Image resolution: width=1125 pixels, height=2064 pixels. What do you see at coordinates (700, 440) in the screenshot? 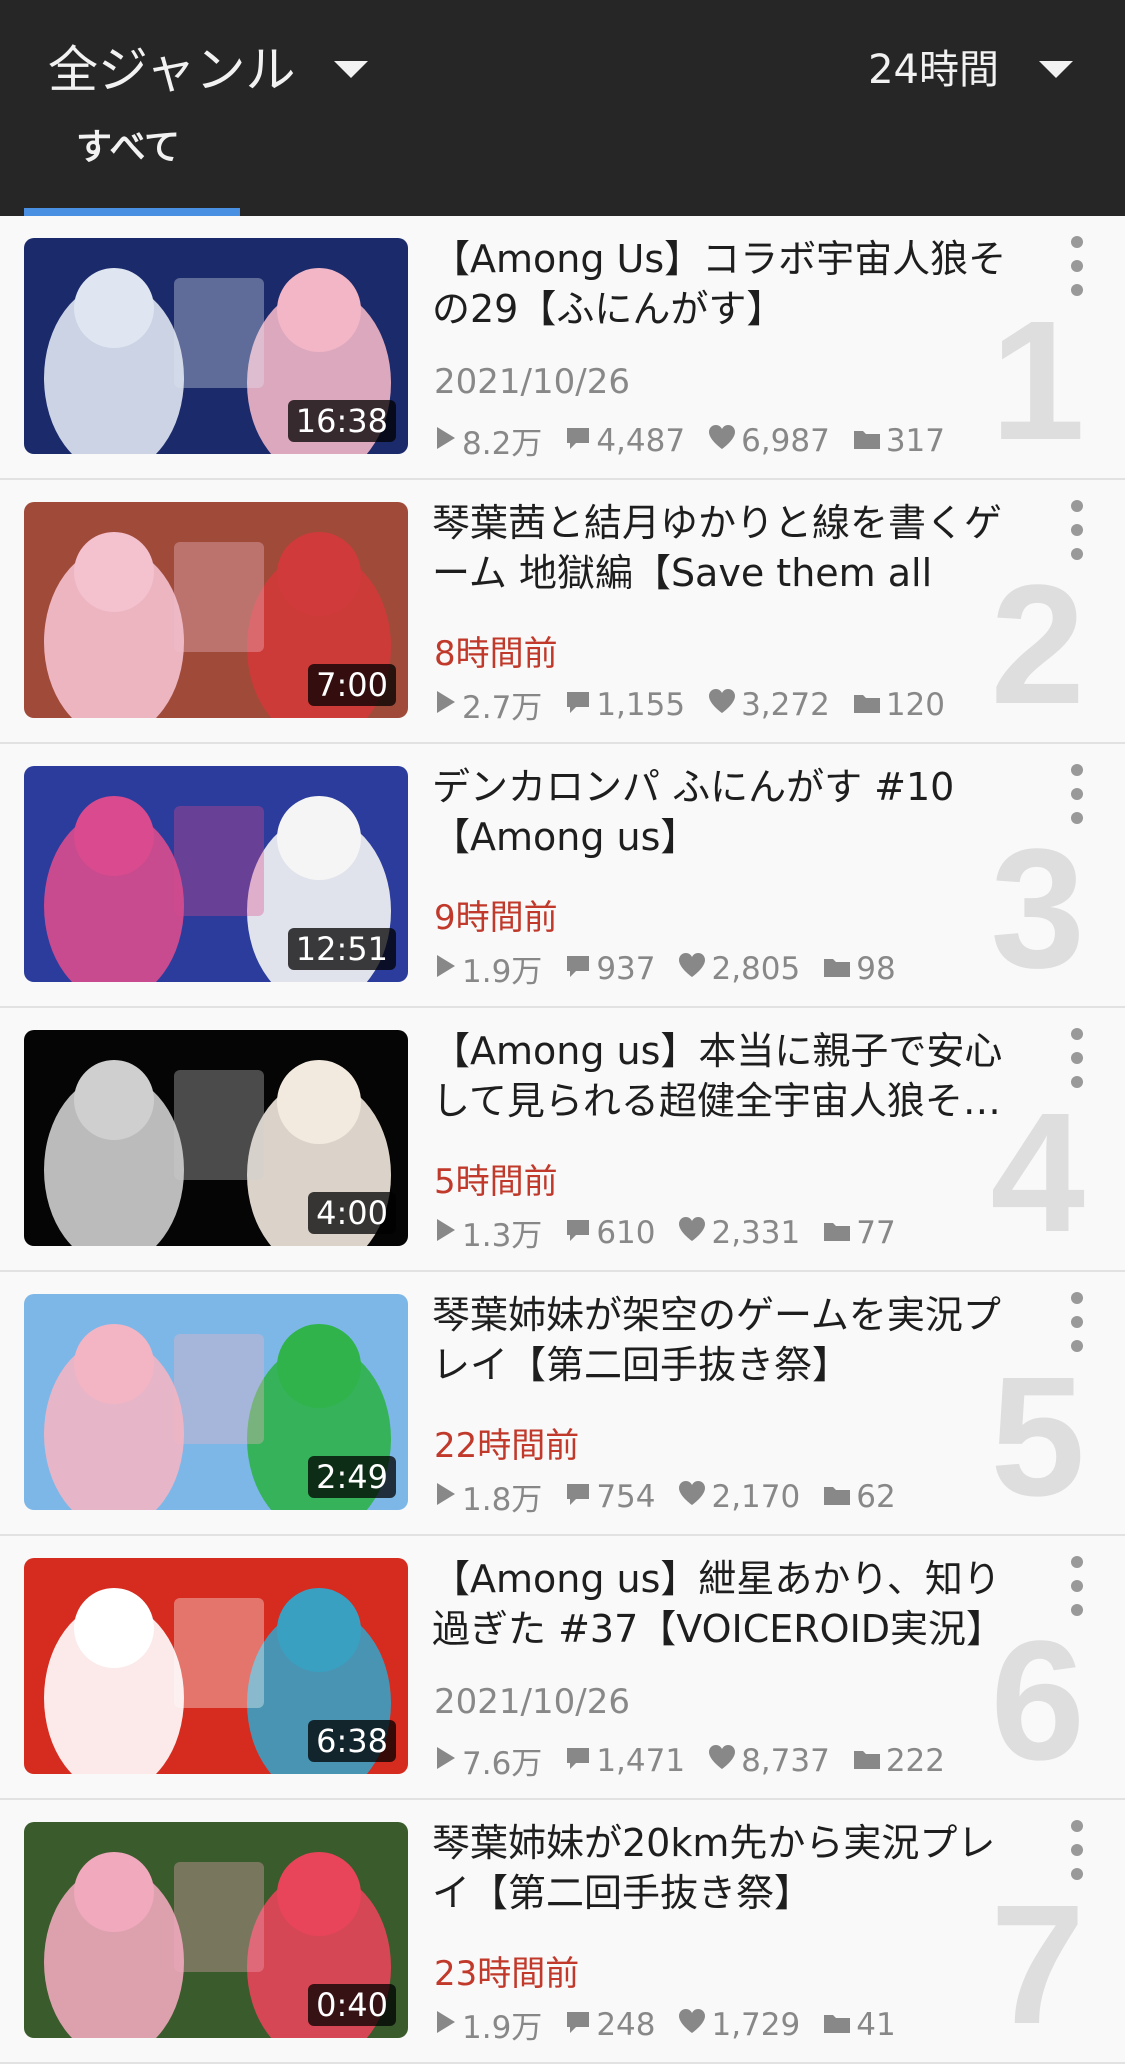
I see `video-stats: 8.2万 4,487 6,987 317` at bounding box center [700, 440].